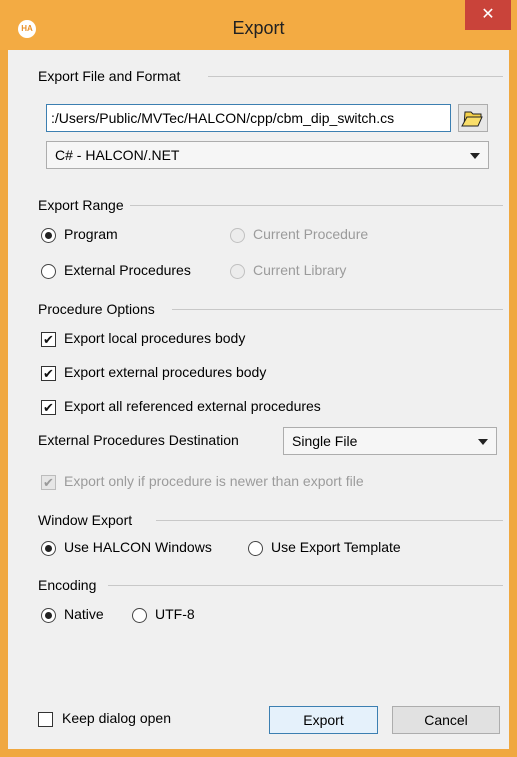 This screenshot has height=757, width=517. What do you see at coordinates (84, 614) in the screenshot?
I see `radio-encoding-native-label: Native` at bounding box center [84, 614].